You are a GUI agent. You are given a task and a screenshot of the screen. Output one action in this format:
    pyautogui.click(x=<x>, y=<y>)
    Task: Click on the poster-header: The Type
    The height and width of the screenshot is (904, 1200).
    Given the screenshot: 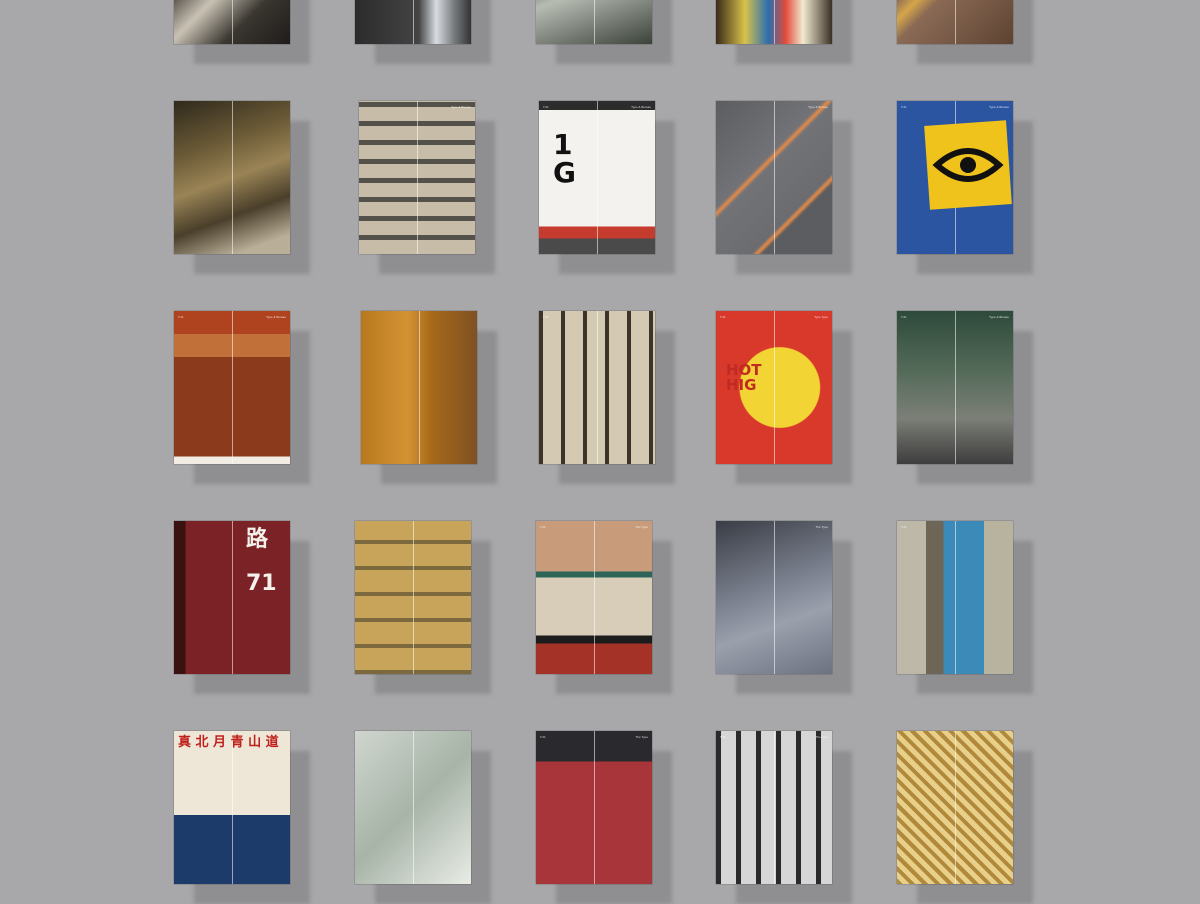 What is the action you would take?
    pyautogui.click(x=774, y=528)
    